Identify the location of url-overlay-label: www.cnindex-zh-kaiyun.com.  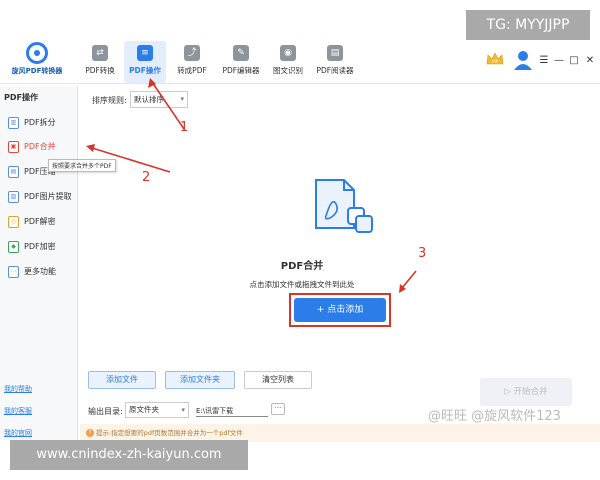
(129, 455).